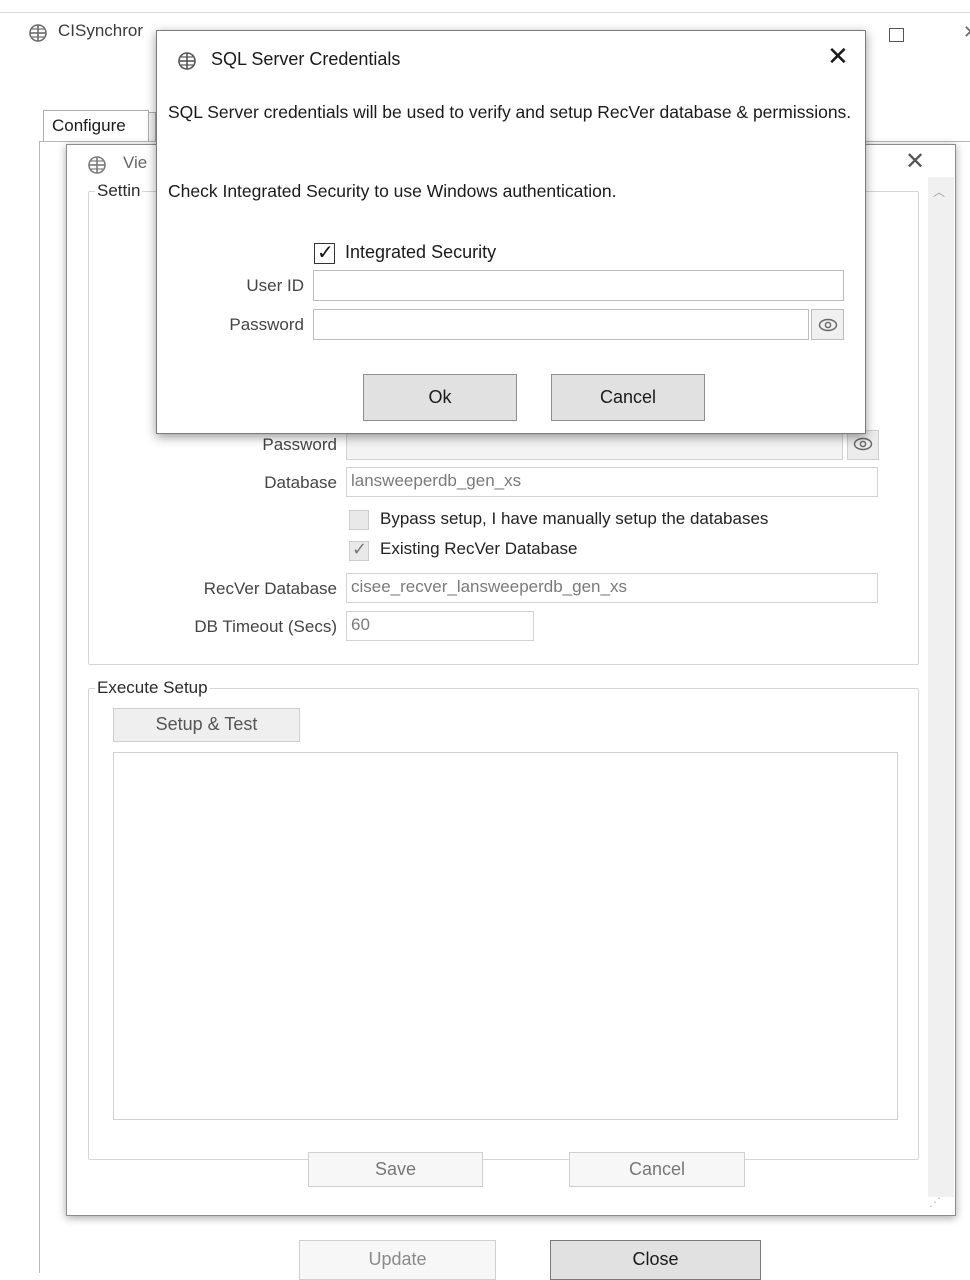 This screenshot has height=1280, width=970. Describe the element at coordinates (359, 520) in the screenshot. I see `bypass-setup-checkbox` at that location.